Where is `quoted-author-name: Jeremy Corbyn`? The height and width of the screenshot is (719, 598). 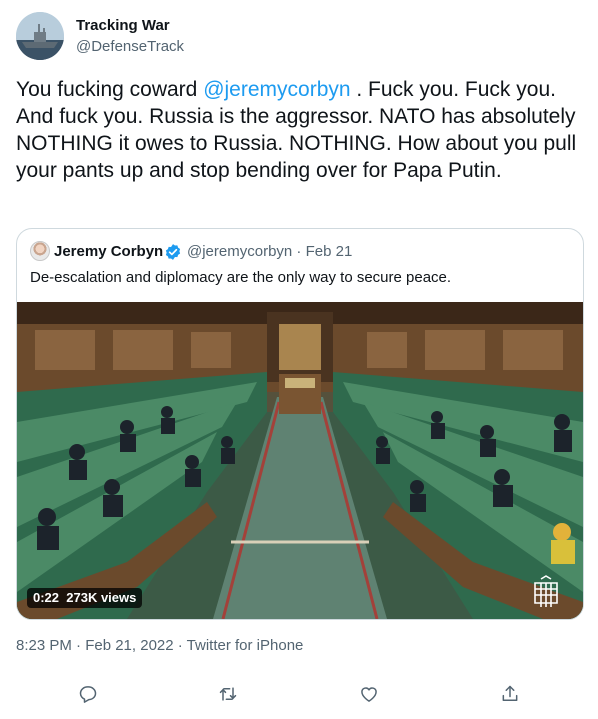
quoted-author-name: Jeremy Corbyn is located at coordinates (108, 251).